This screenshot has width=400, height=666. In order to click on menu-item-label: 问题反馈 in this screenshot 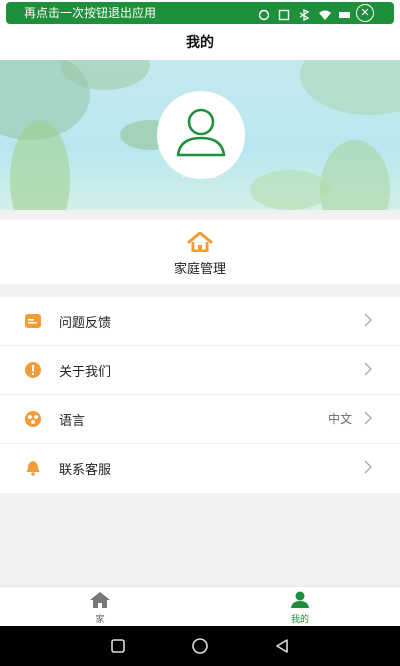, I will do `click(85, 323)`.